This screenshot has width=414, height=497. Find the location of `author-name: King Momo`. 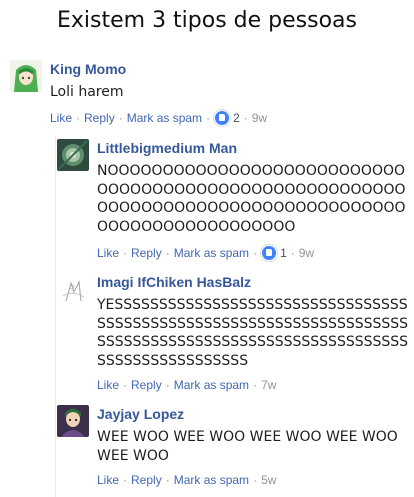

author-name: King Momo is located at coordinates (88, 69).